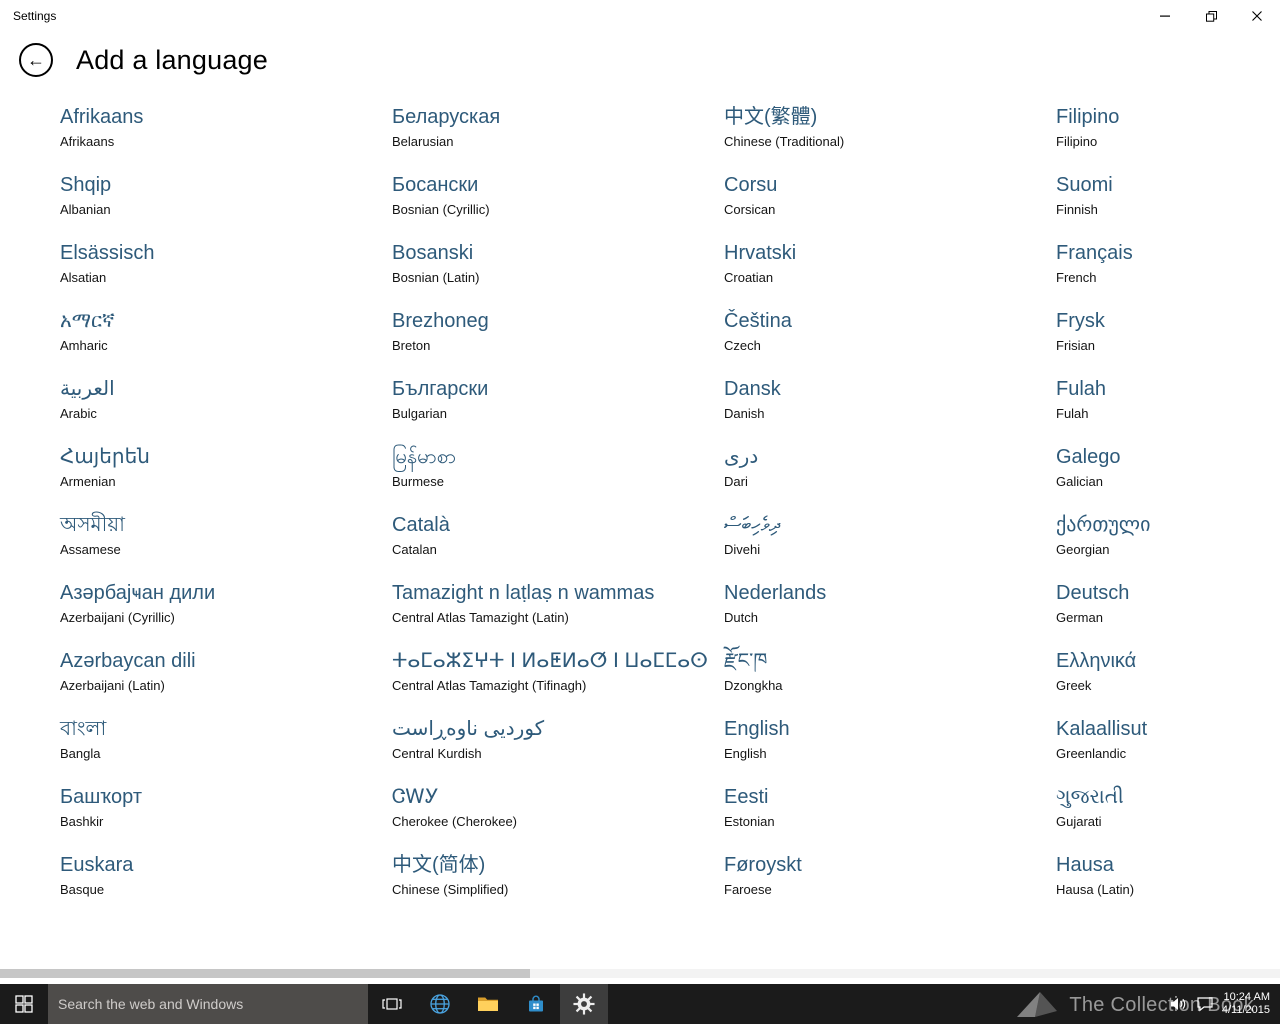 This screenshot has width=1280, height=1024. I want to click on language-item: Brezhoneg Breton, so click(558, 342).